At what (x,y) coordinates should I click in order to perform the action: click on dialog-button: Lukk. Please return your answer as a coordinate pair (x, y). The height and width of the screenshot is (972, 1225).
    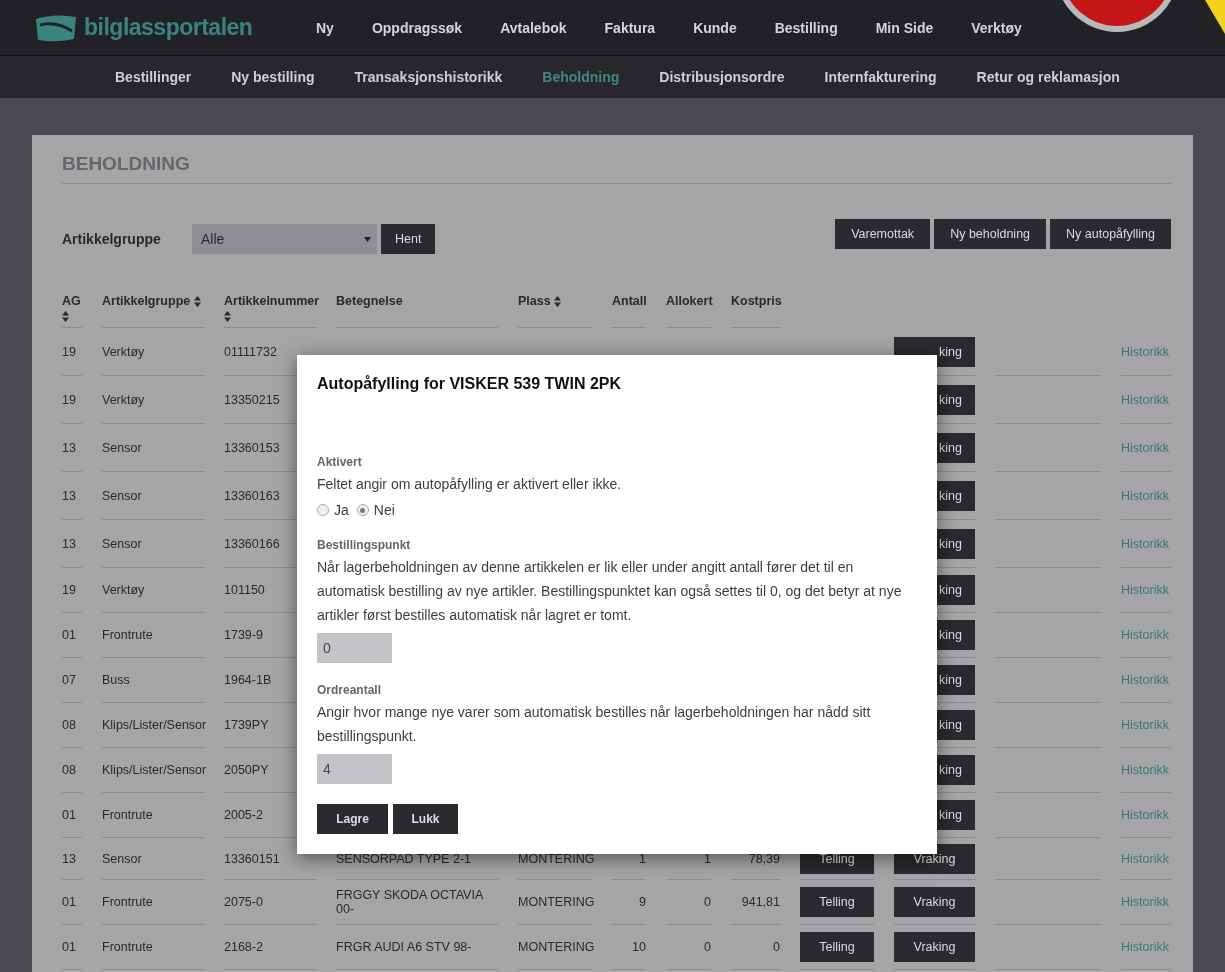
    Looking at the image, I should click on (425, 819).